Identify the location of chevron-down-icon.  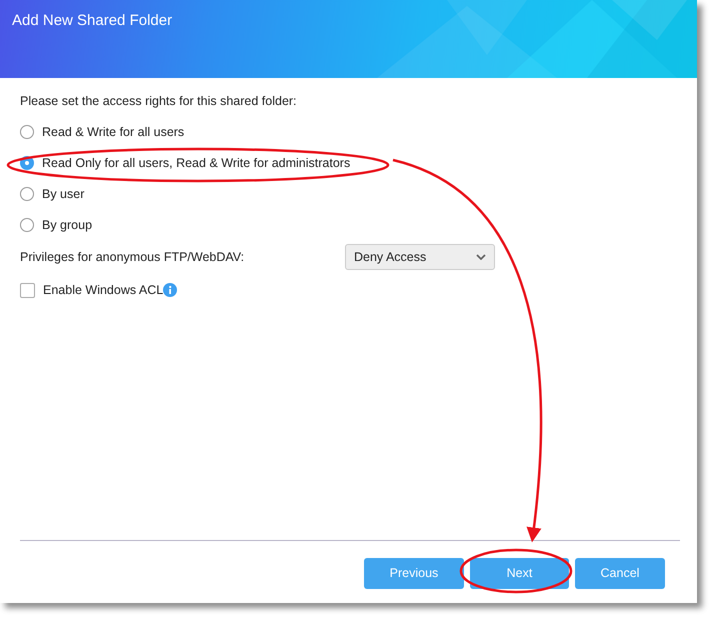
(481, 257).